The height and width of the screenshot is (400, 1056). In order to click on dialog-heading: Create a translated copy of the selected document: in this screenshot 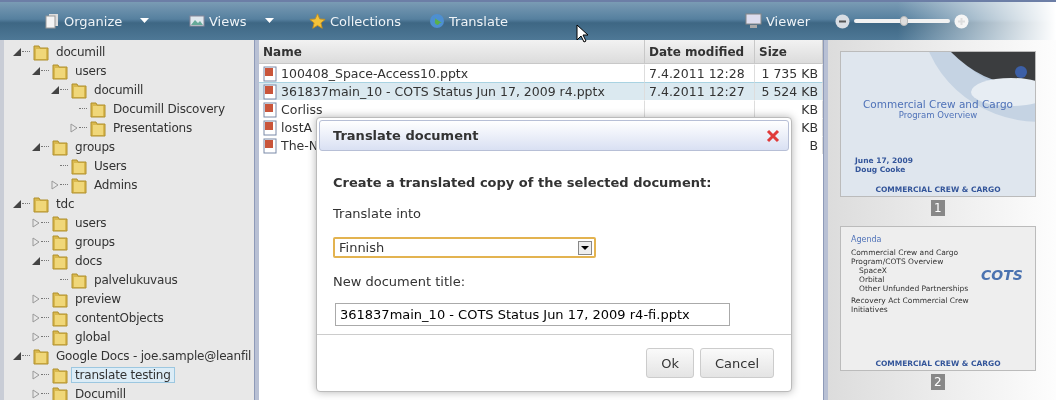, I will do `click(522, 182)`.